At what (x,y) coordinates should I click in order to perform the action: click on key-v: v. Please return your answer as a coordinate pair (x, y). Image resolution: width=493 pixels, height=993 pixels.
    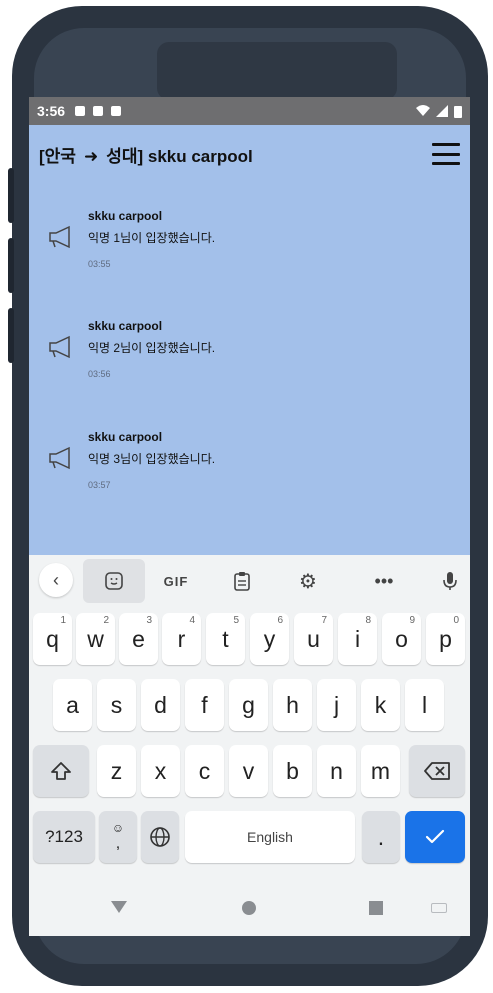
    Looking at the image, I should click on (248, 771).